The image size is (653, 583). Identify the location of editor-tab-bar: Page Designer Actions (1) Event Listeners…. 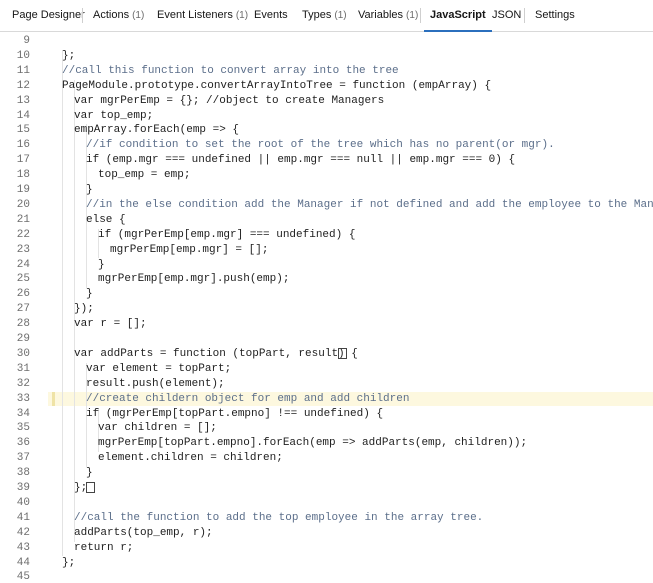
(326, 16).